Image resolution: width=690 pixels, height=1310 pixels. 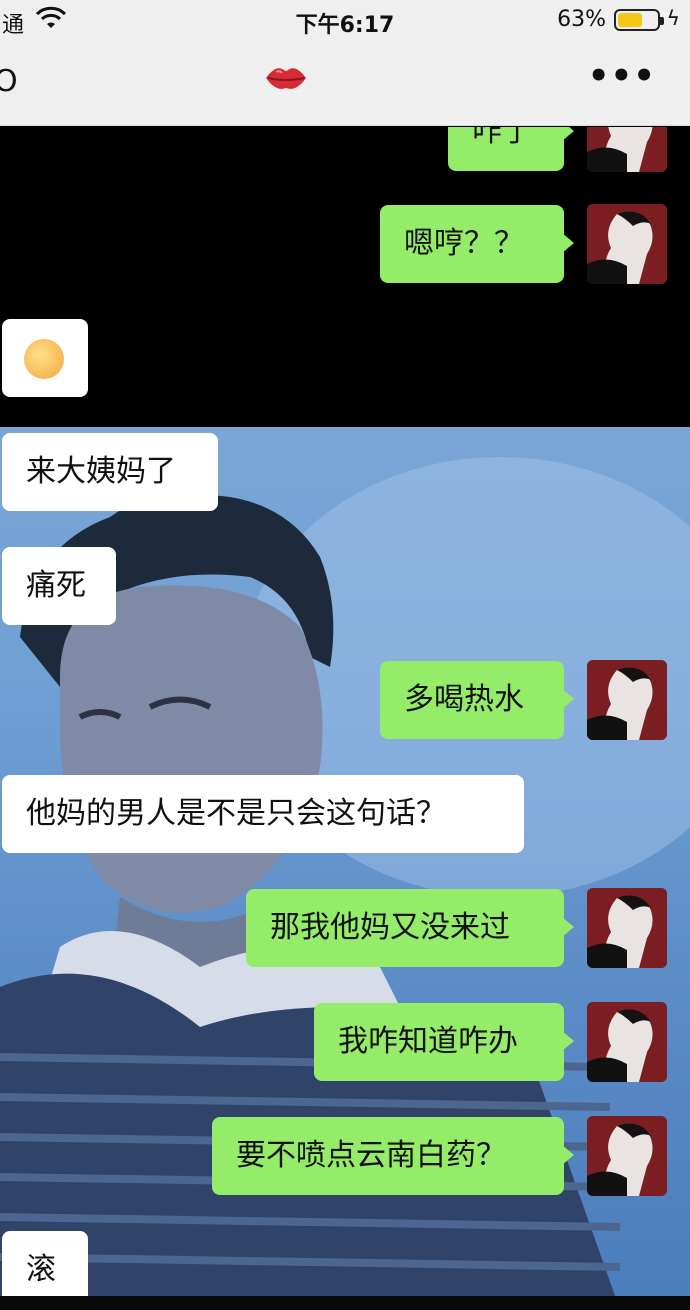 I want to click on message-bubble-incoming: 他妈的男人是不是只会这句话？, so click(x=263, y=814).